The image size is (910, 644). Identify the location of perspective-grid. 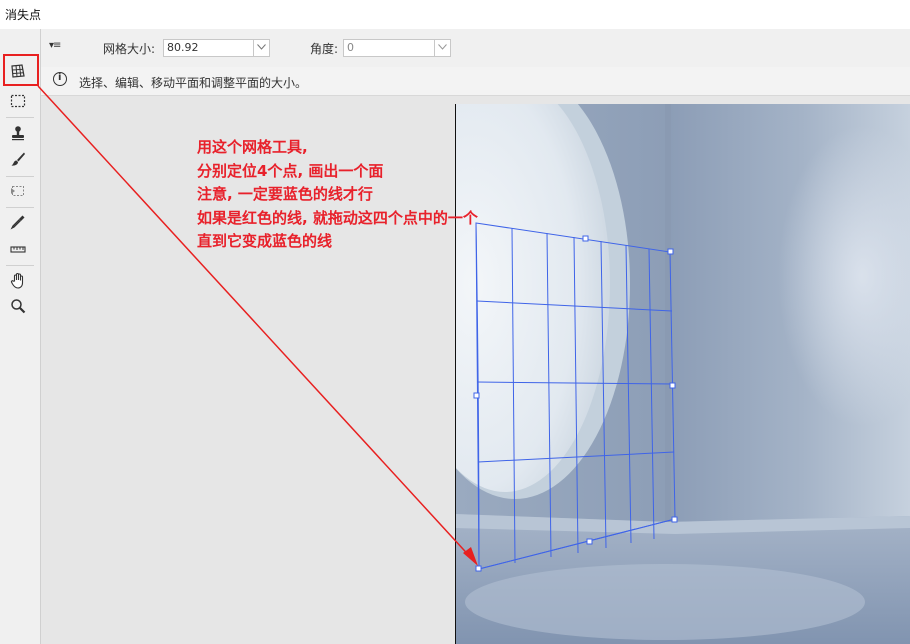
(575, 396).